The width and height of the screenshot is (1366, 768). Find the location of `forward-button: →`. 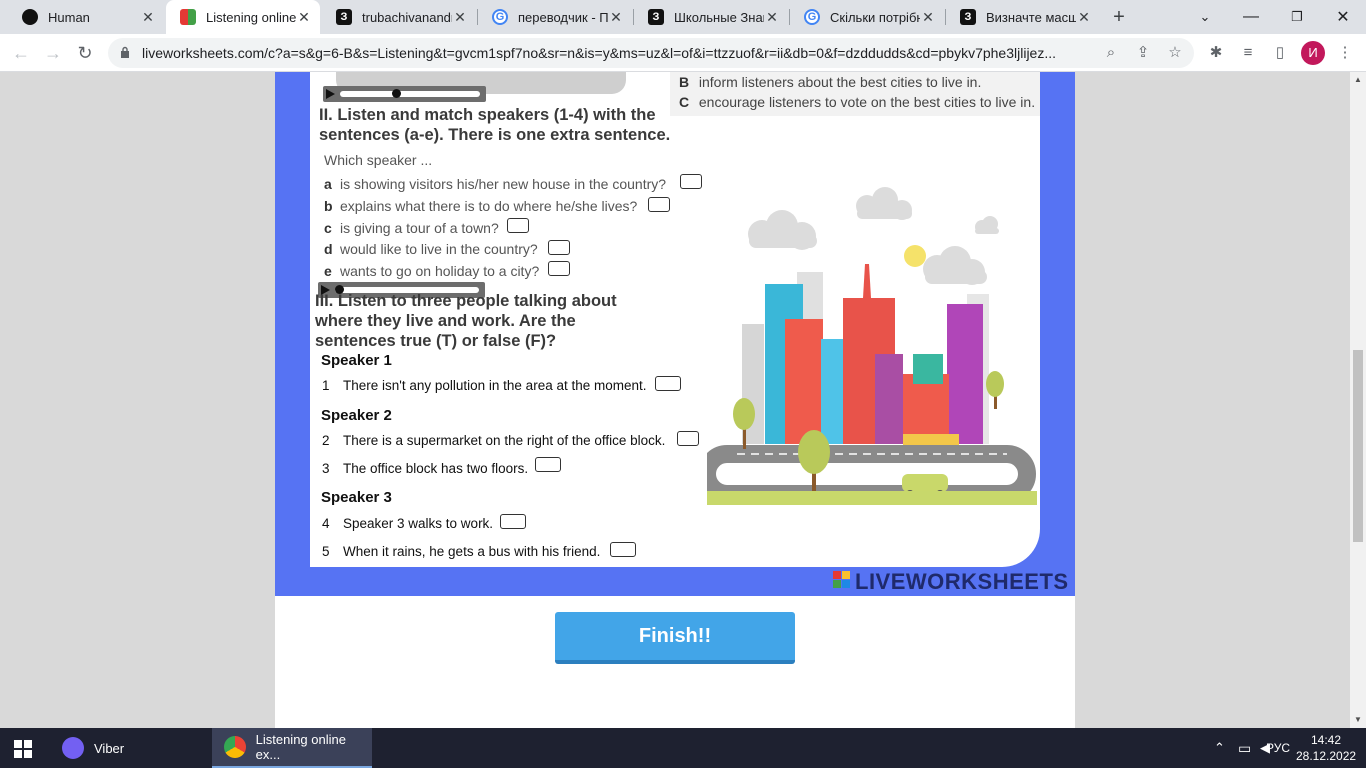

forward-button: → is located at coordinates (53, 53).